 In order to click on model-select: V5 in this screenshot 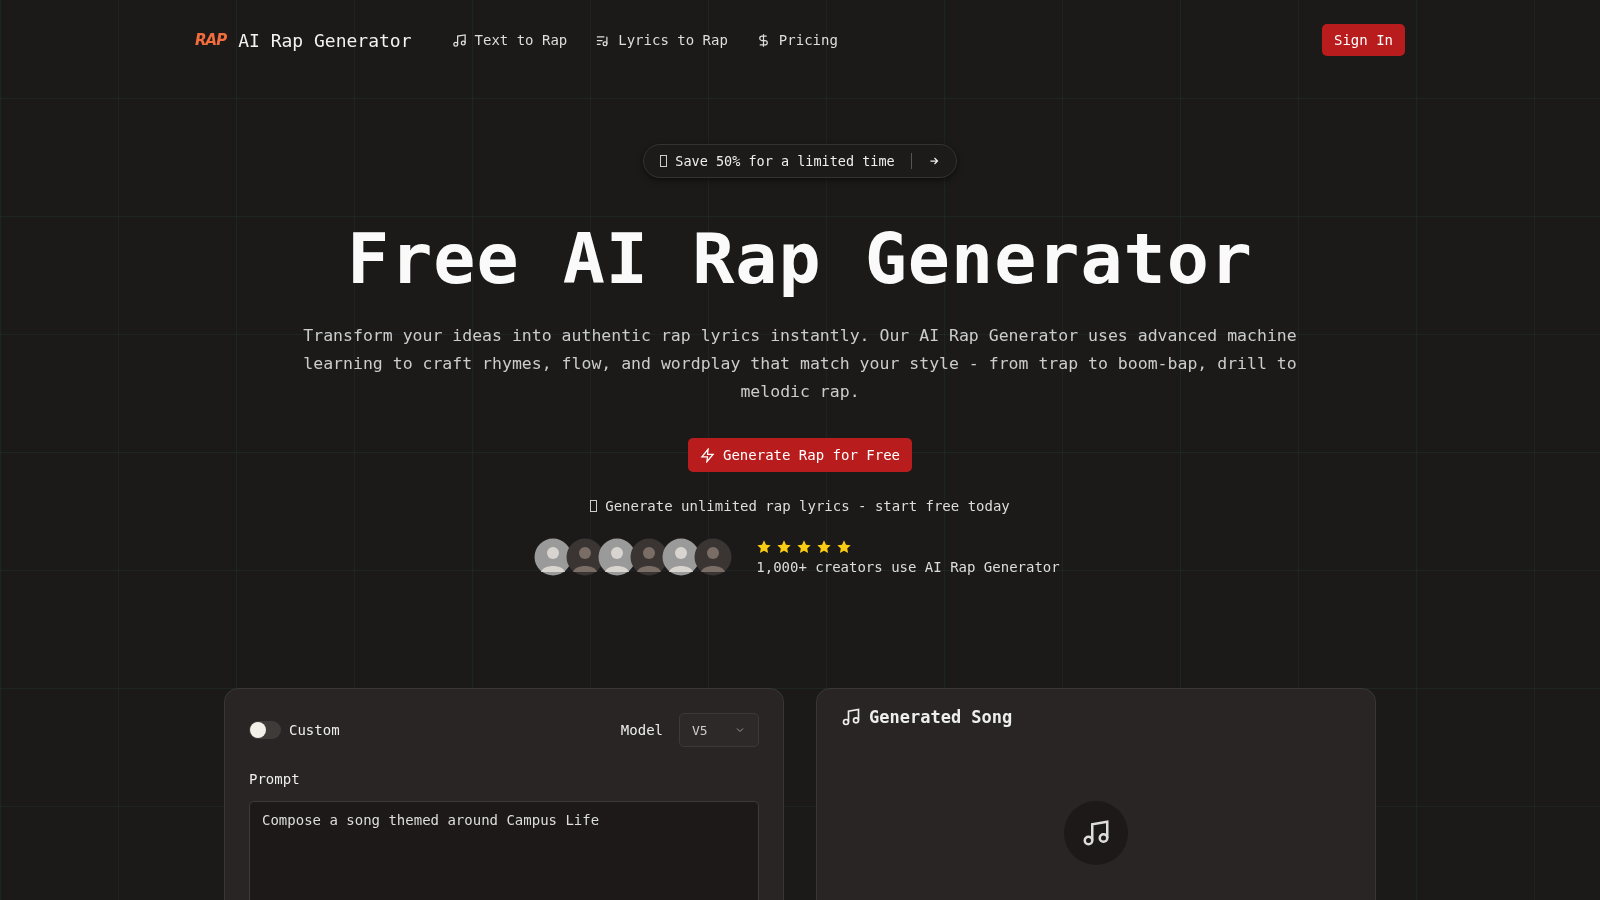, I will do `click(719, 730)`.